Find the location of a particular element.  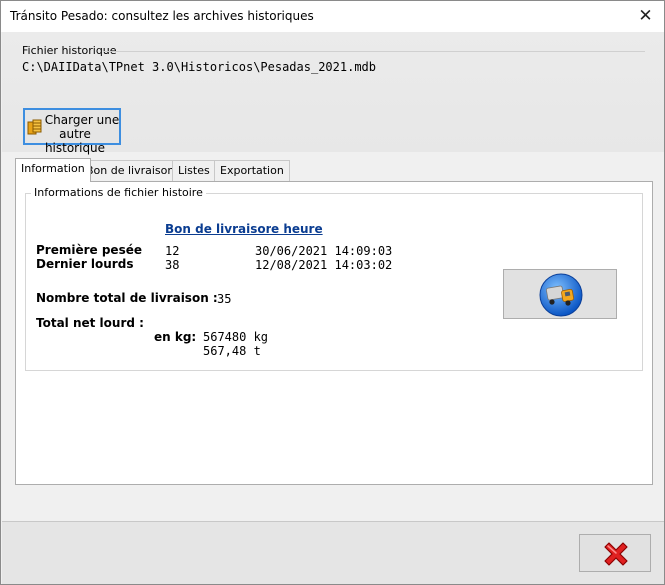

last-weighing-label: Dernier lourds is located at coordinates (85, 264).